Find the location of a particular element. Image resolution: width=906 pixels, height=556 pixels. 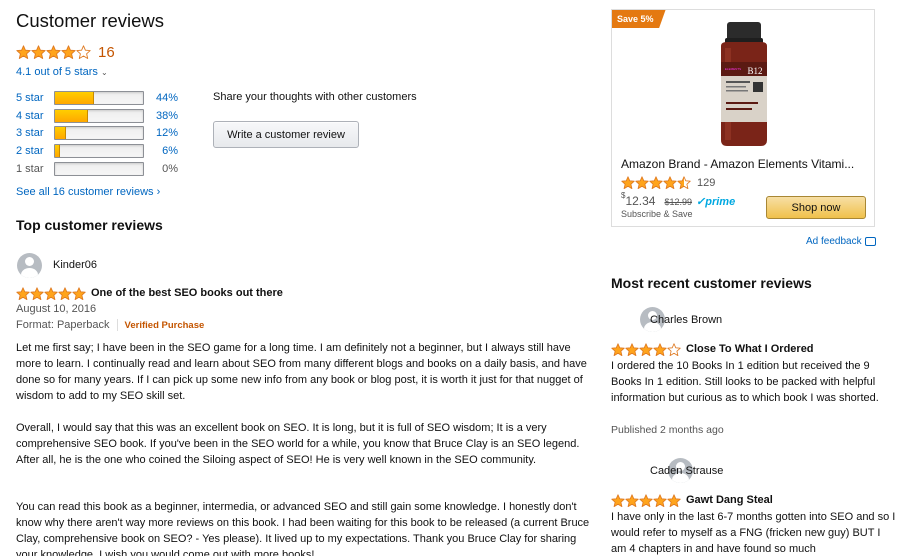

ad-stars is located at coordinates (656, 183).